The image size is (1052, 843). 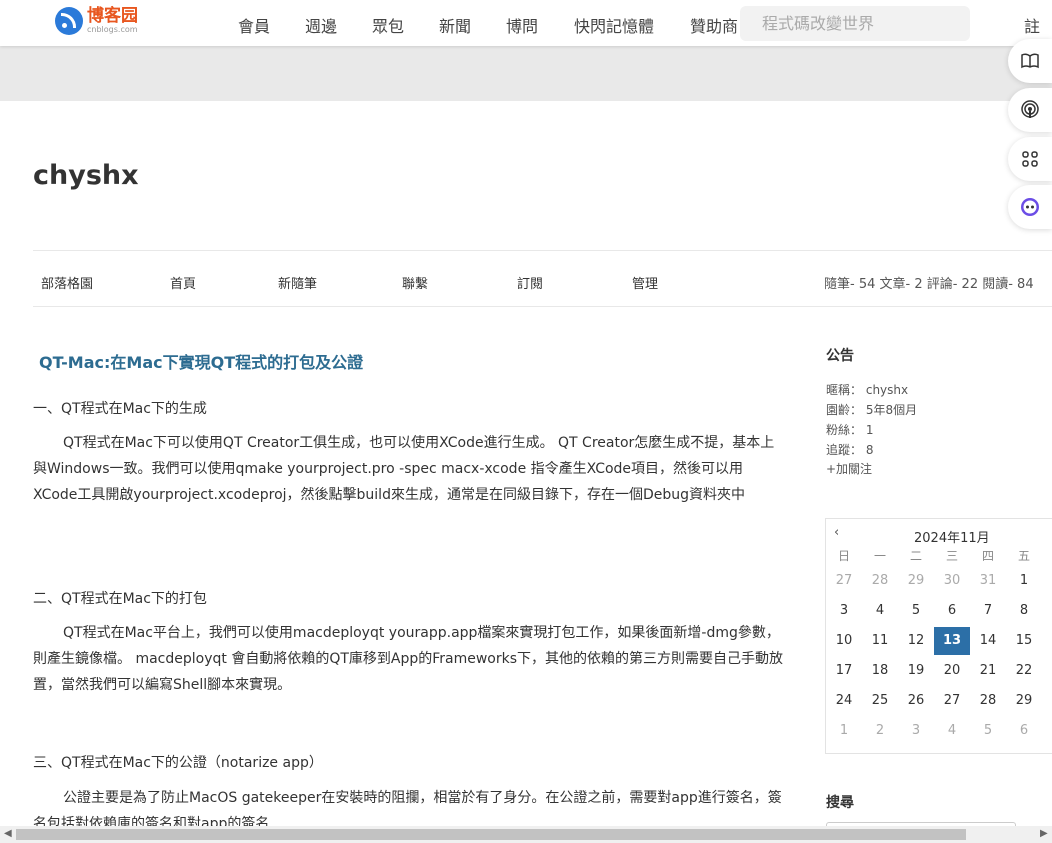 What do you see at coordinates (952, 538) in the screenshot?
I see `calendar-title: 2024年11月` at bounding box center [952, 538].